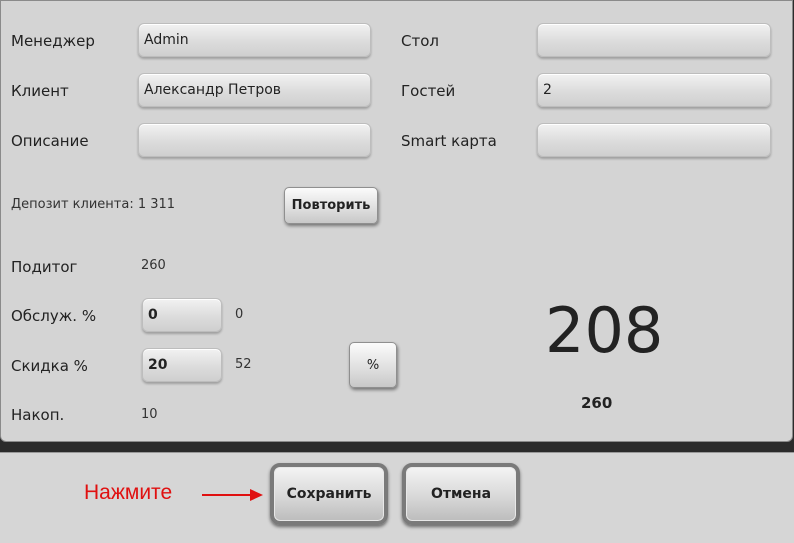 The height and width of the screenshot is (543, 794). What do you see at coordinates (93, 204) in the screenshot?
I see `client-deposit-text: Депозит клиента: 1 311` at bounding box center [93, 204].